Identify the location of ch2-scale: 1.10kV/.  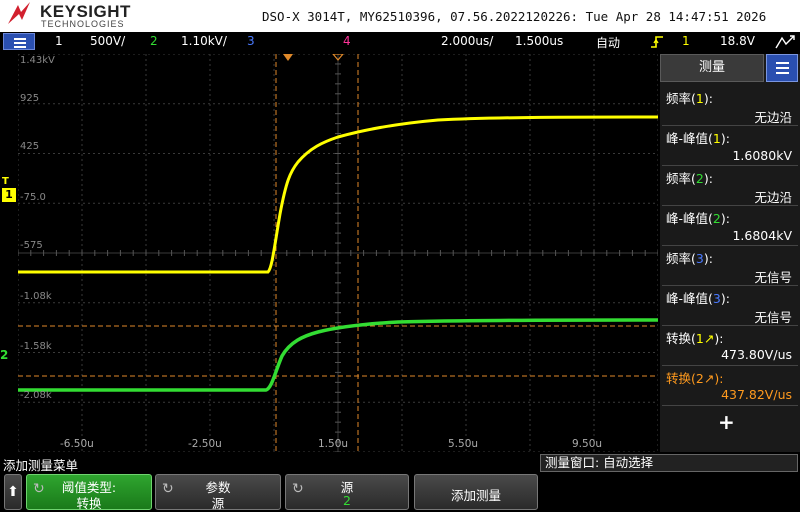
(204, 41).